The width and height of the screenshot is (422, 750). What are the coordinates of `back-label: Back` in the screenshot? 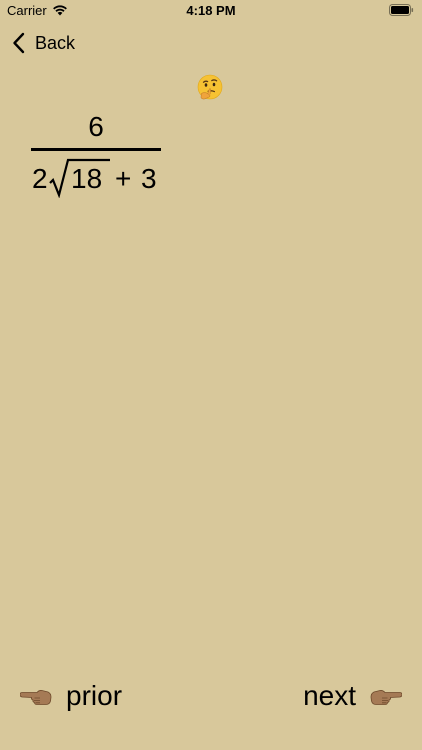 It's located at (55, 43).